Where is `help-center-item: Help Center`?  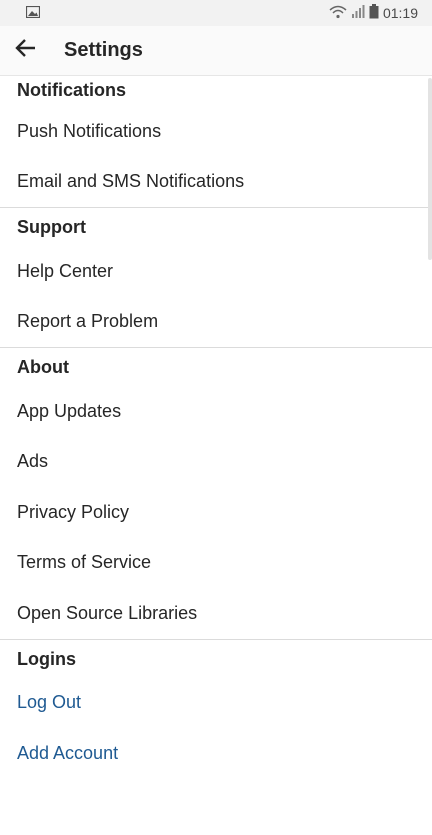
help-center-item: Help Center is located at coordinates (216, 271).